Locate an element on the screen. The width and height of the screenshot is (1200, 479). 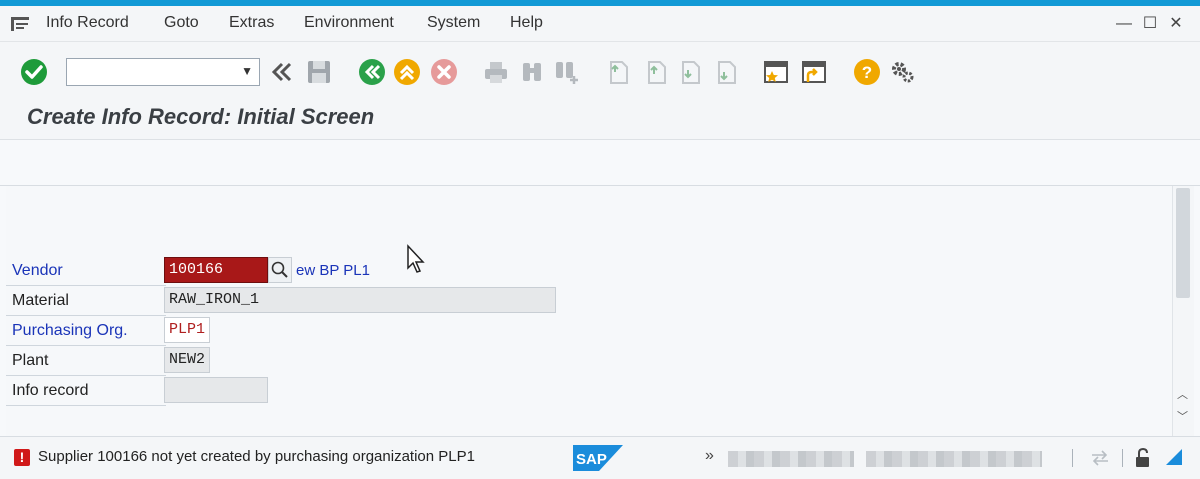
info-record-field is located at coordinates (216, 390).